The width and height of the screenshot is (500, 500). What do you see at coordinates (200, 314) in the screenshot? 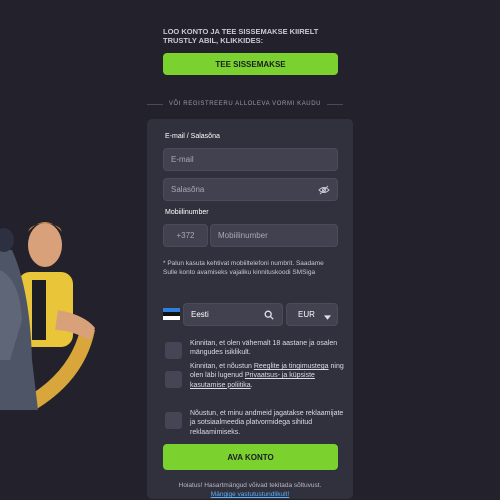
I see `country-value: Eesti` at bounding box center [200, 314].